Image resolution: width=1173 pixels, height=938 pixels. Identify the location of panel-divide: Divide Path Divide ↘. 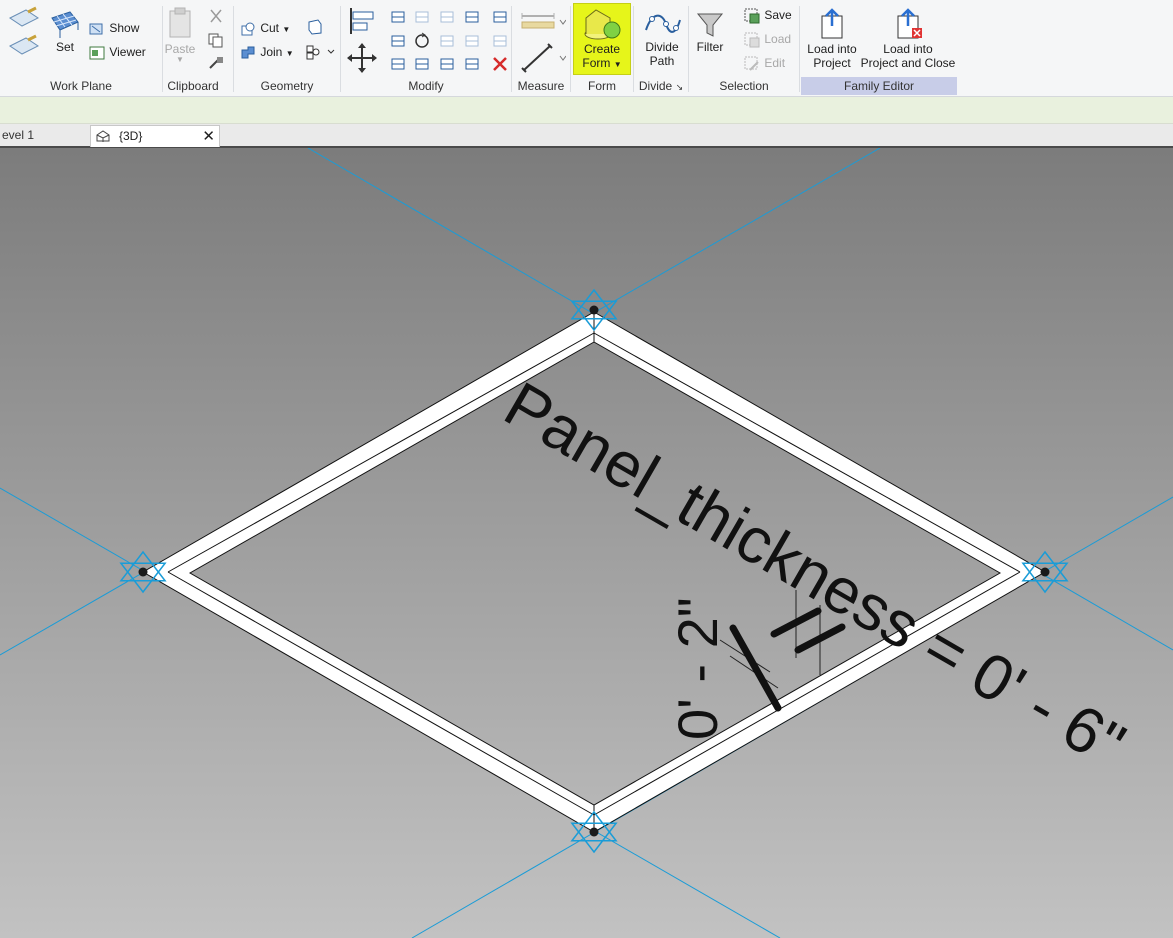
(661, 48).